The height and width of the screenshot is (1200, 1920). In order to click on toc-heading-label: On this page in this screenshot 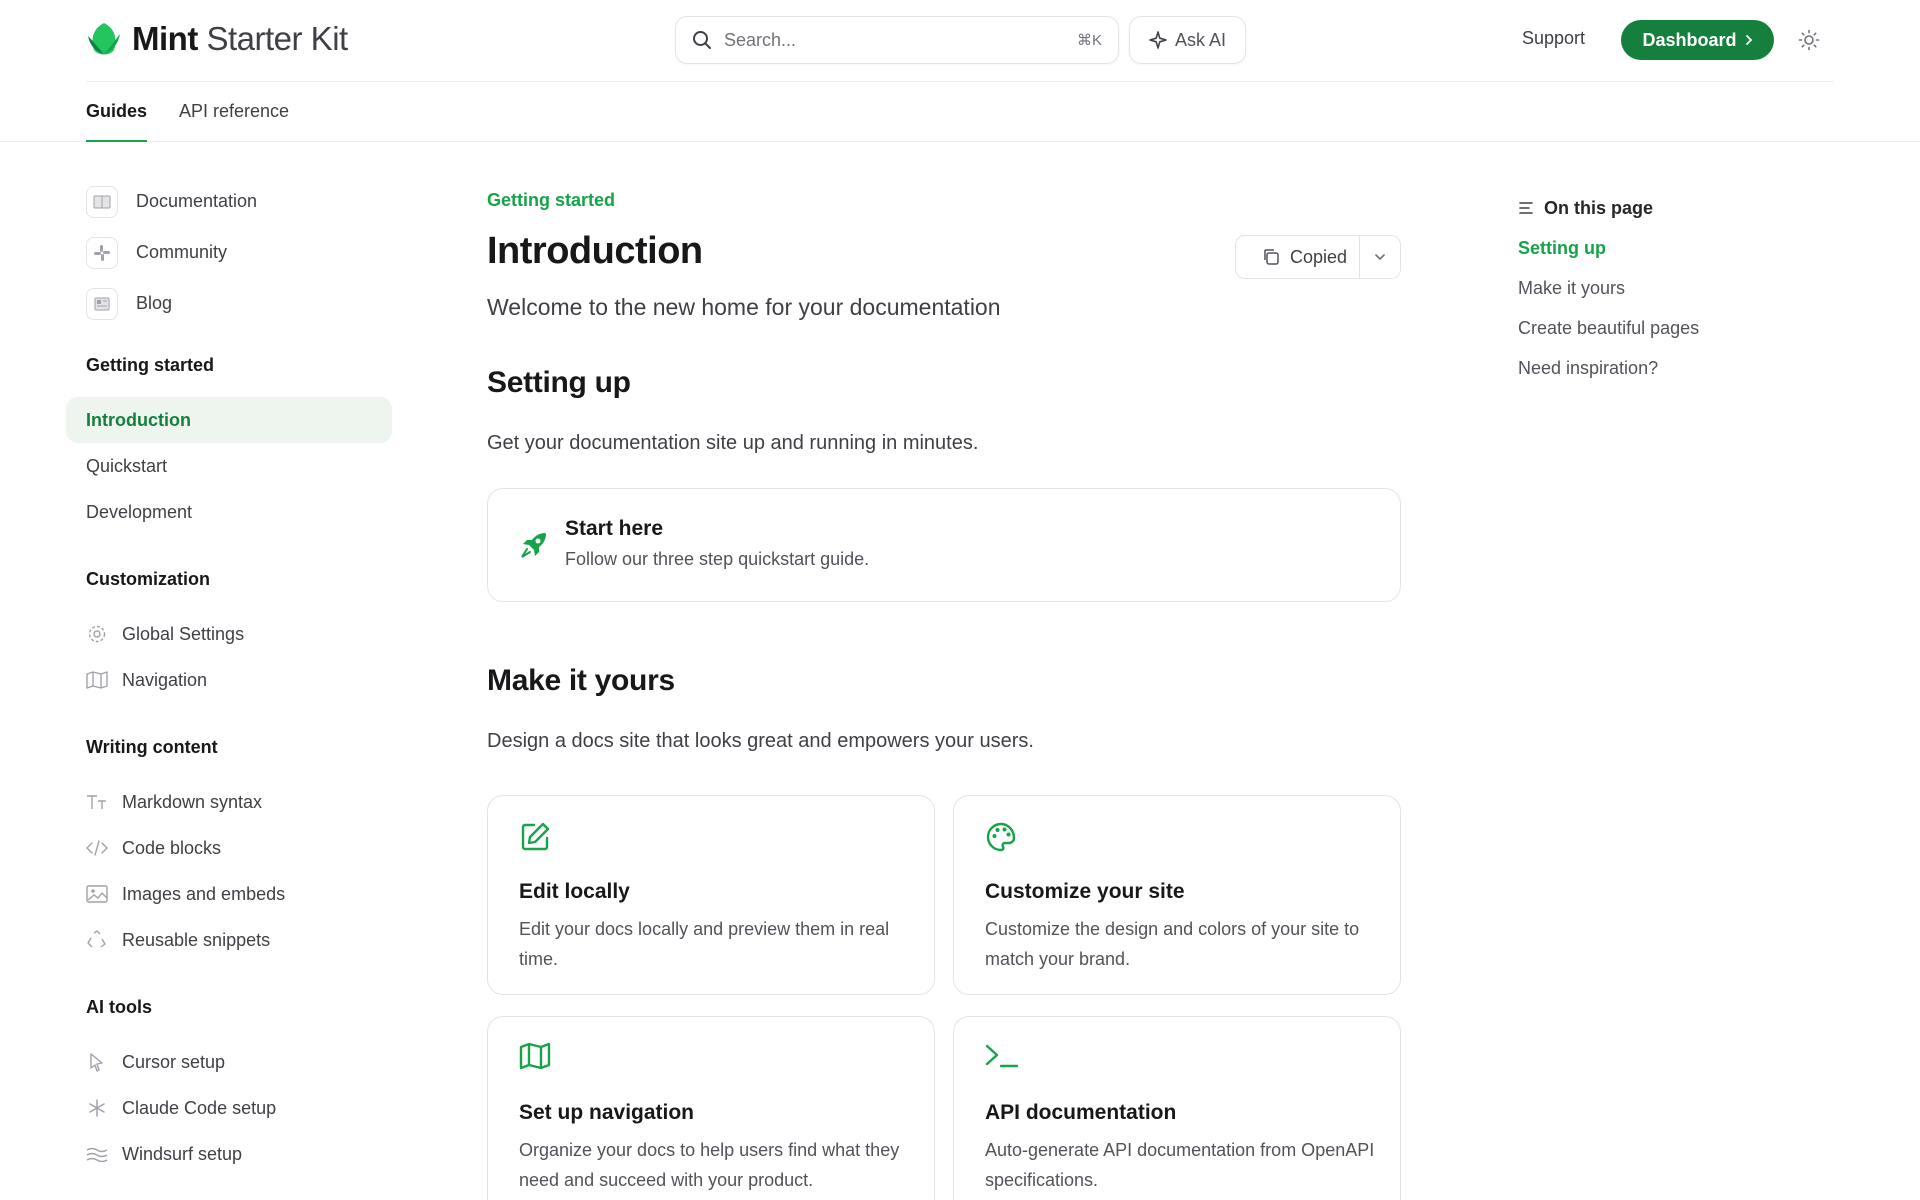, I will do `click(1599, 207)`.